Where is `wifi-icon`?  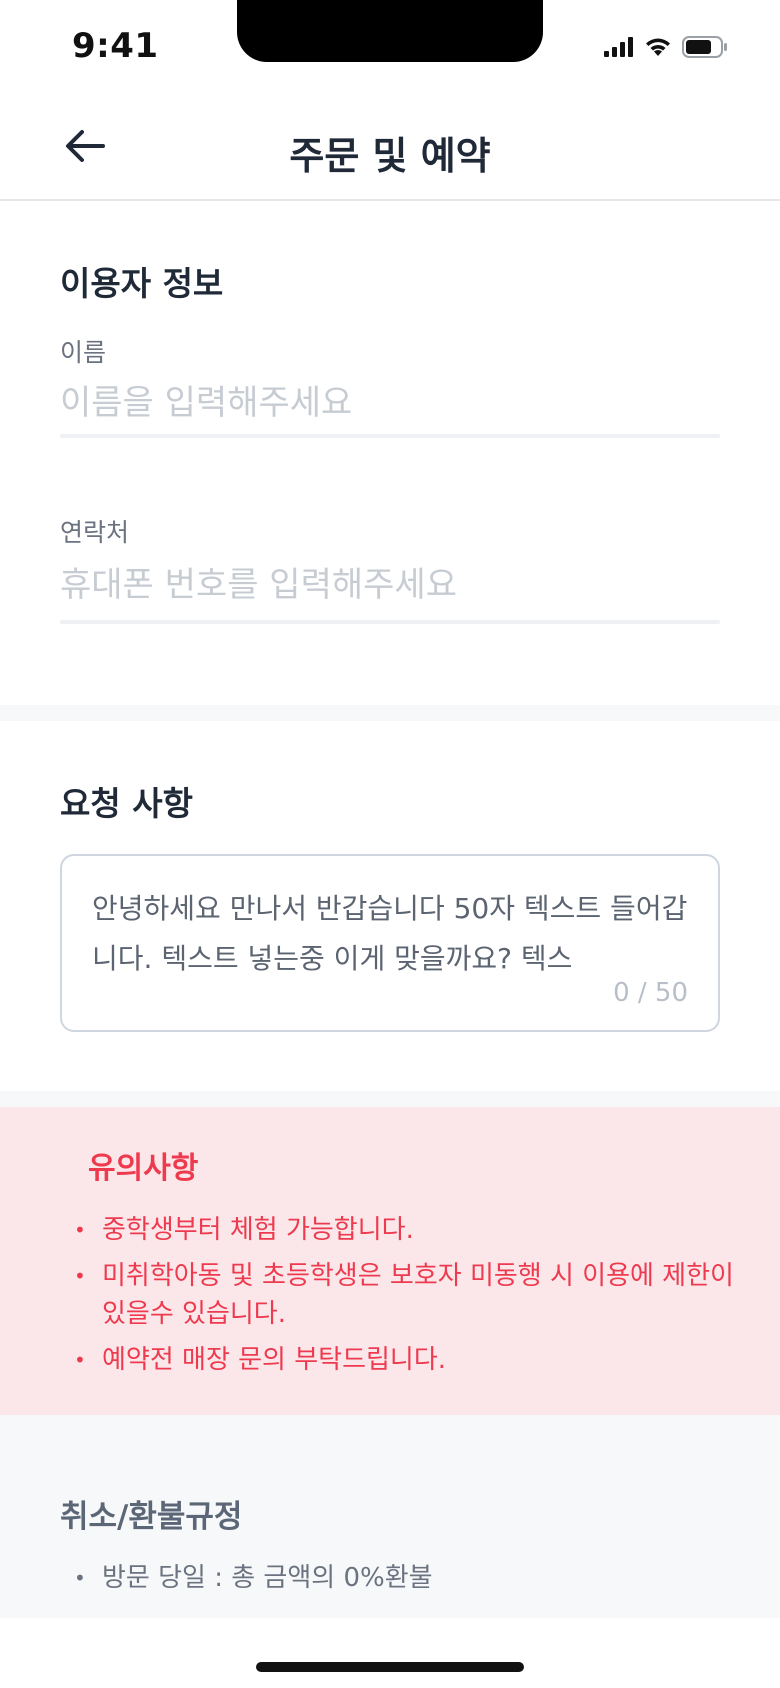
wifi-icon is located at coordinates (658, 49).